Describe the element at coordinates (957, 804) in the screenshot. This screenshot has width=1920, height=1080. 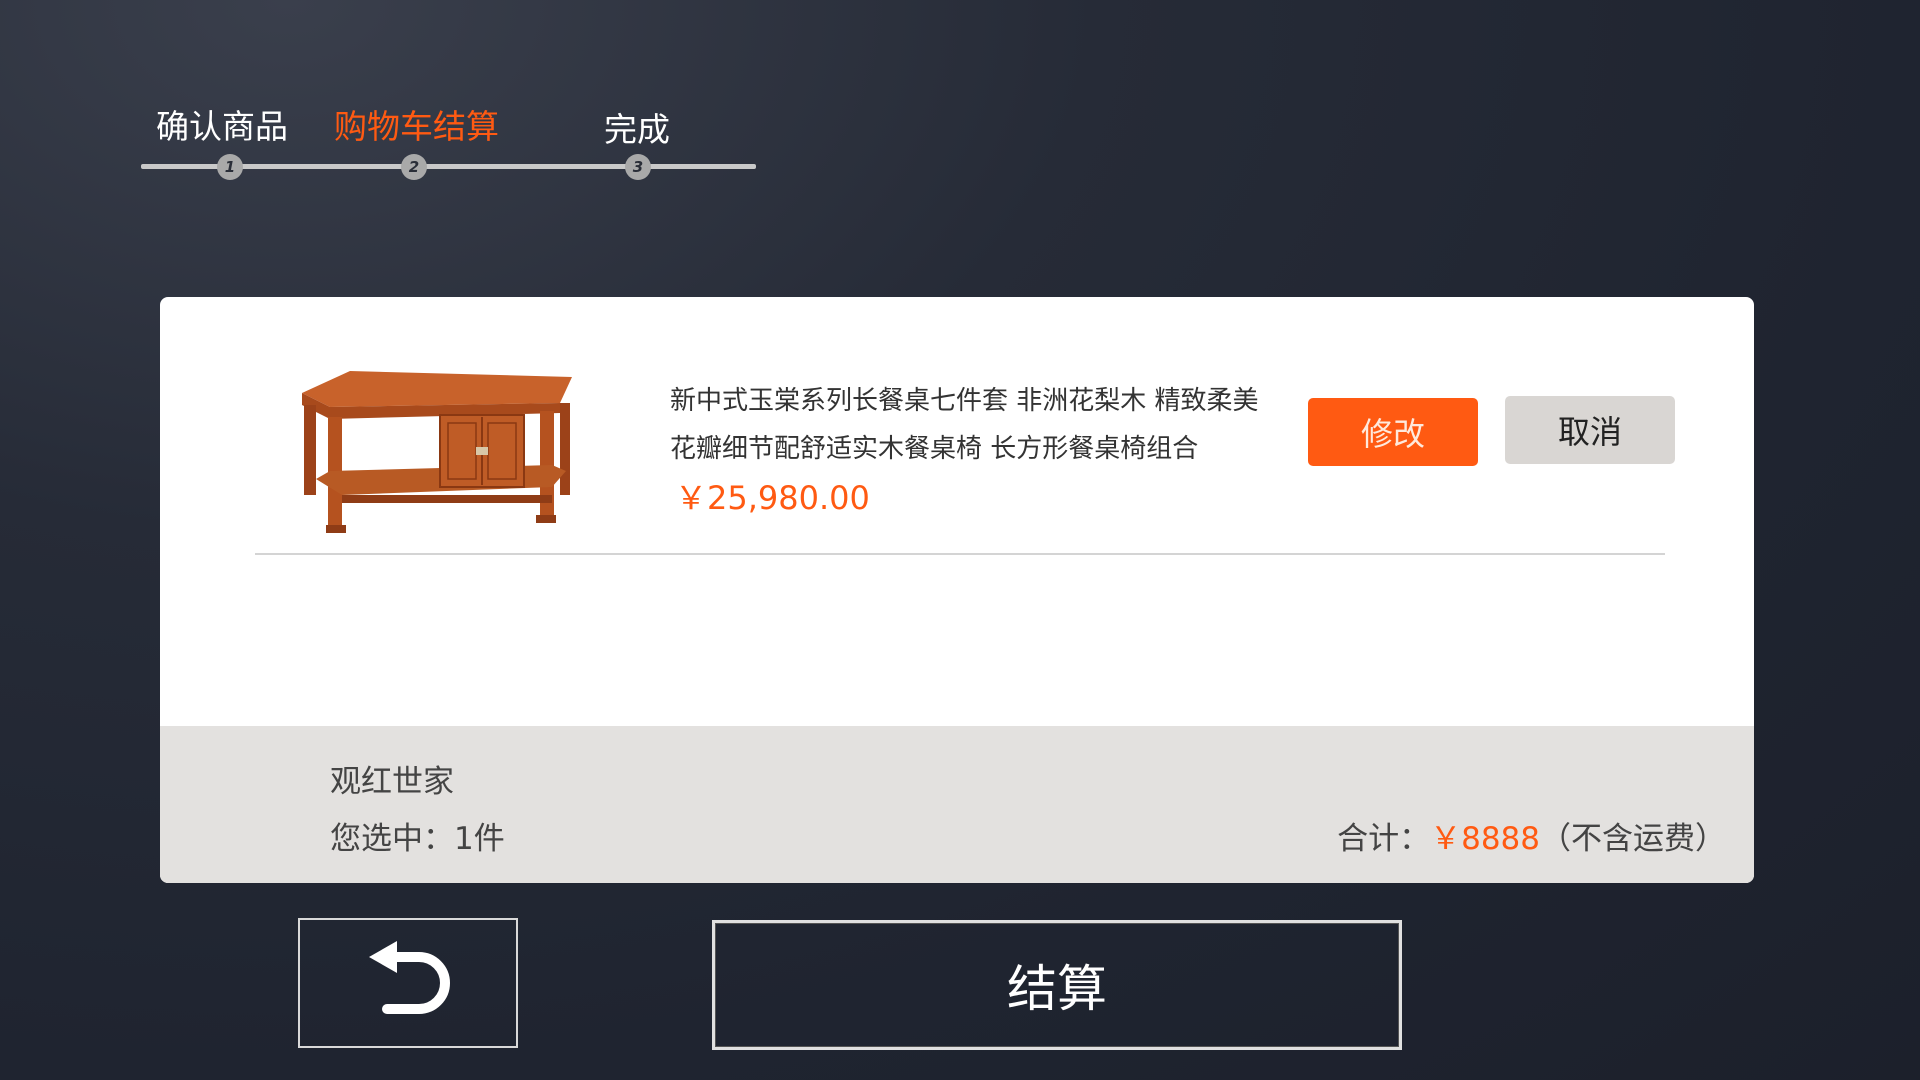
I see `cart-summary: 观红世家 您选中：1件 合计：￥8888（不含运费）` at that location.